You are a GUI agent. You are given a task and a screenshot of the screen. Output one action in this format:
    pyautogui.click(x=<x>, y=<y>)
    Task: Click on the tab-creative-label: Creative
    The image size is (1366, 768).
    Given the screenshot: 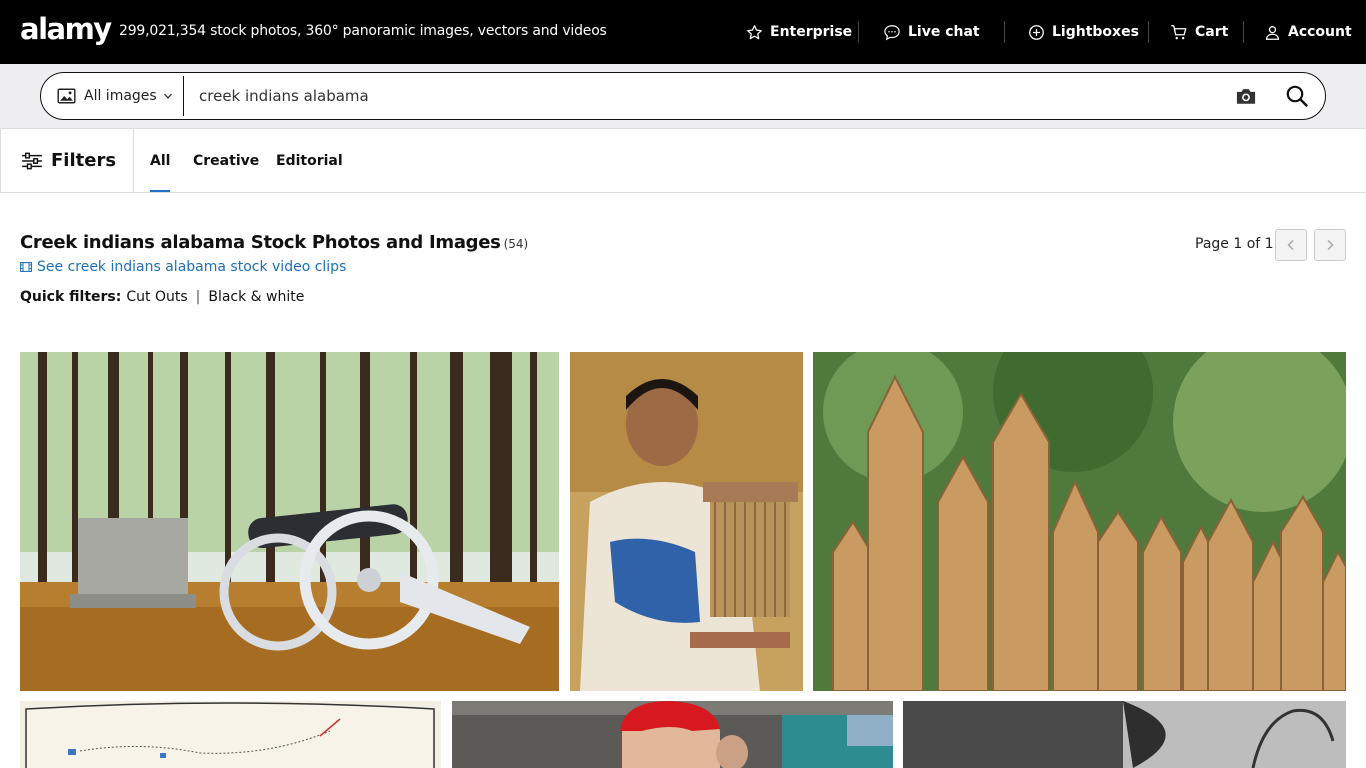 What is the action you would take?
    pyautogui.click(x=226, y=160)
    